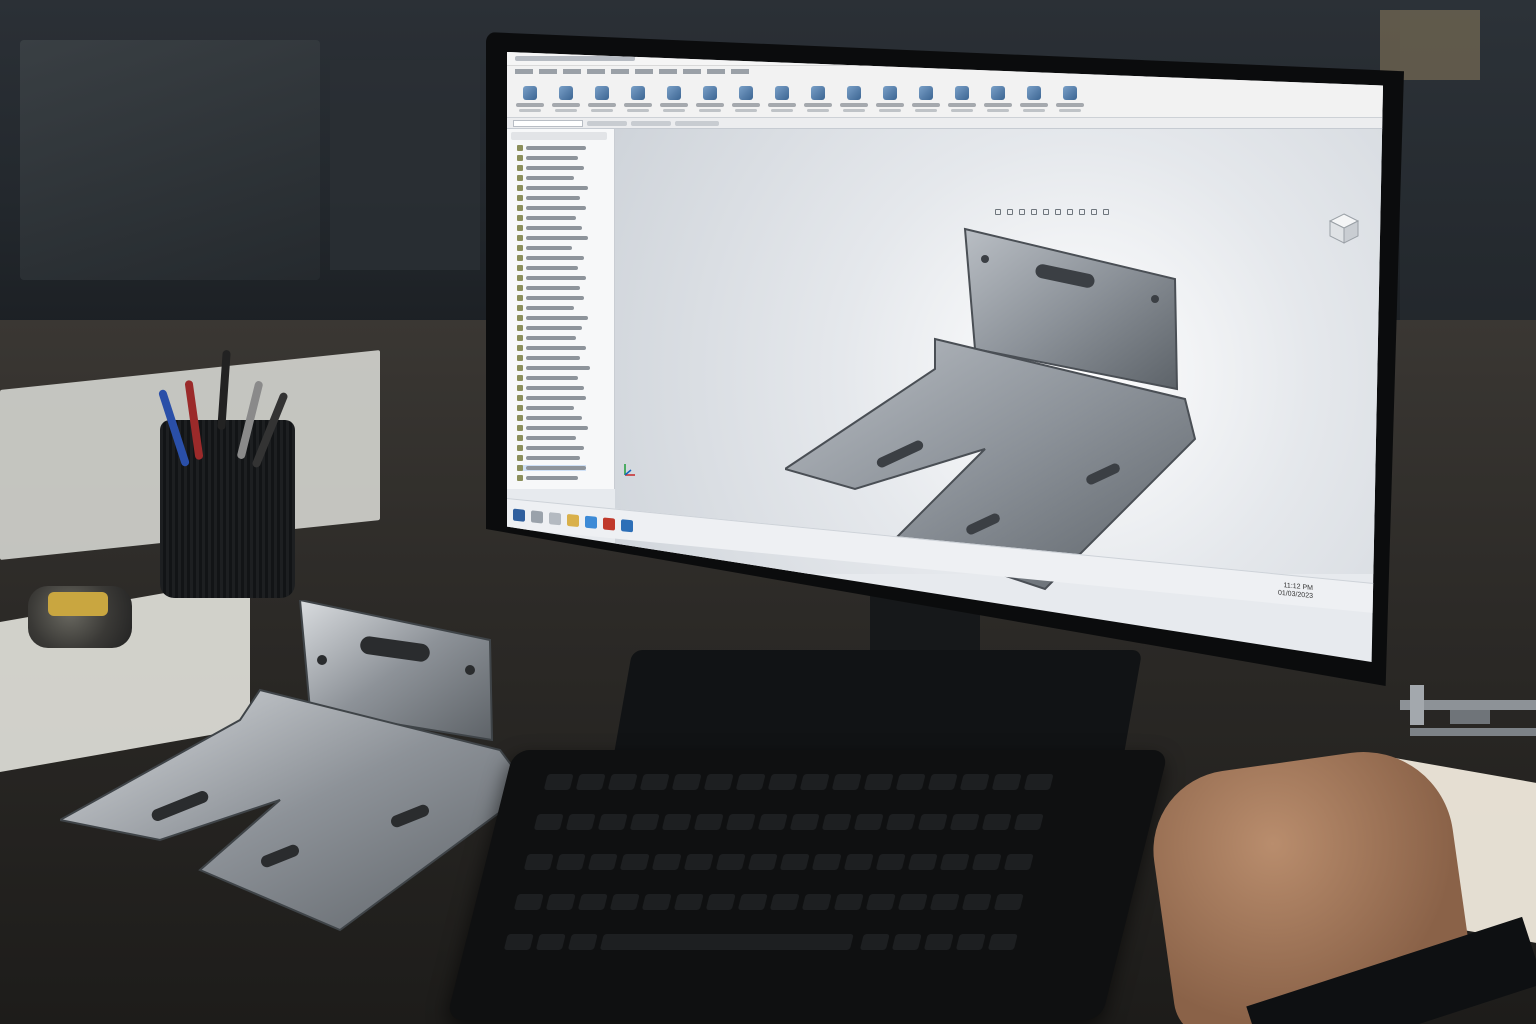 The width and height of the screenshot is (1536, 1024). I want to click on view-cube-icon, so click(1344, 228).